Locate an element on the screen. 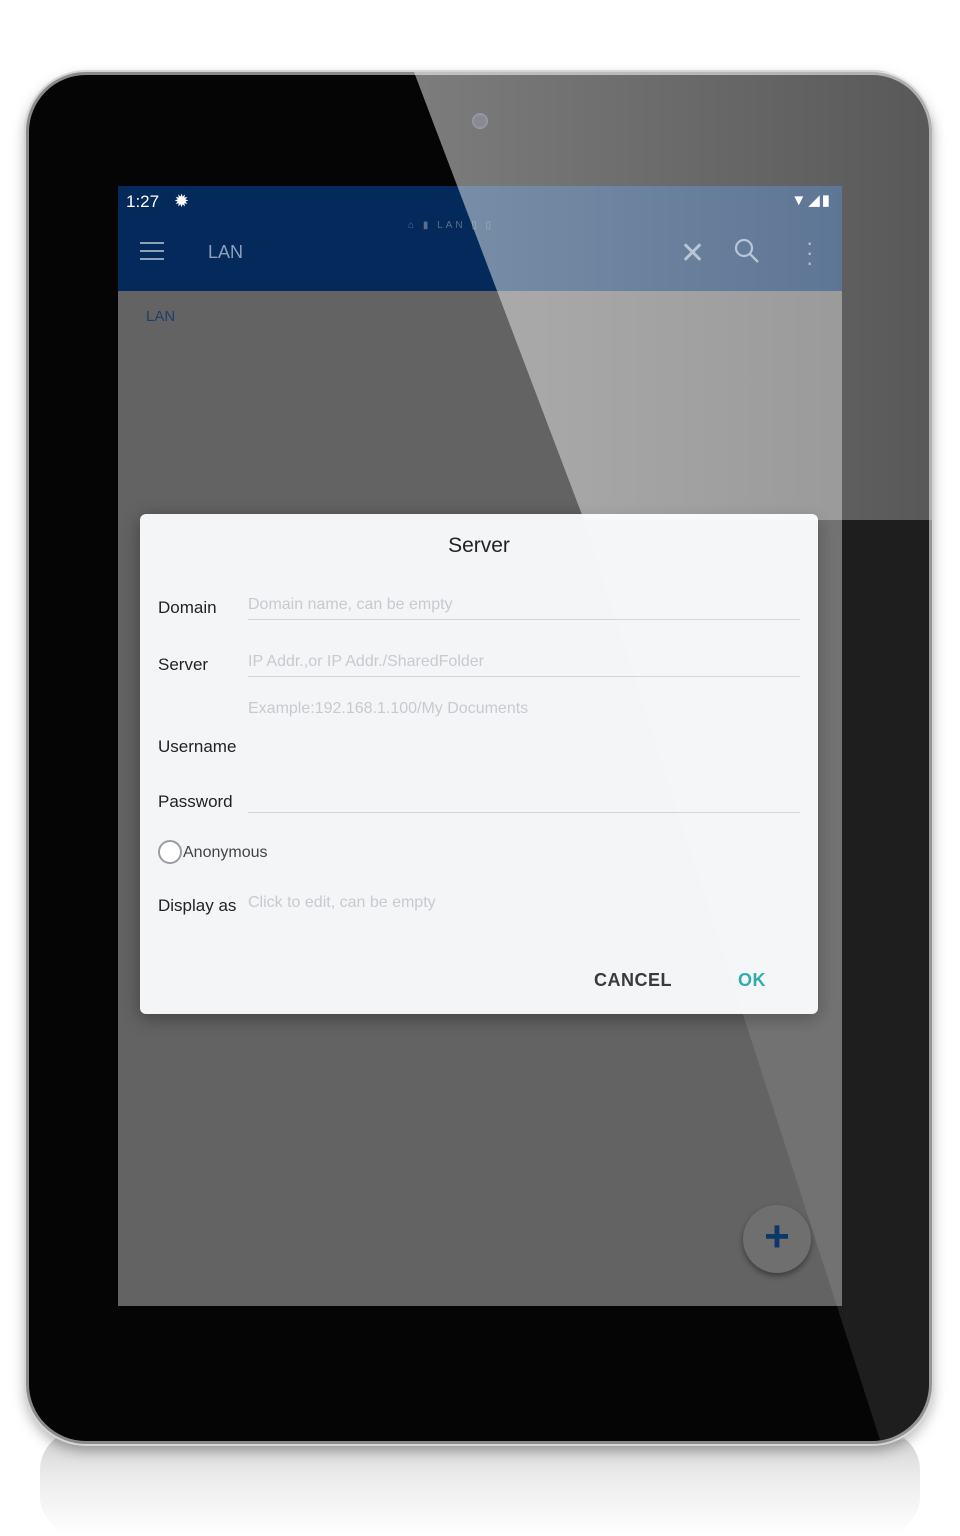 The image size is (960, 1536). gear-icon: ✹ is located at coordinates (182, 201).